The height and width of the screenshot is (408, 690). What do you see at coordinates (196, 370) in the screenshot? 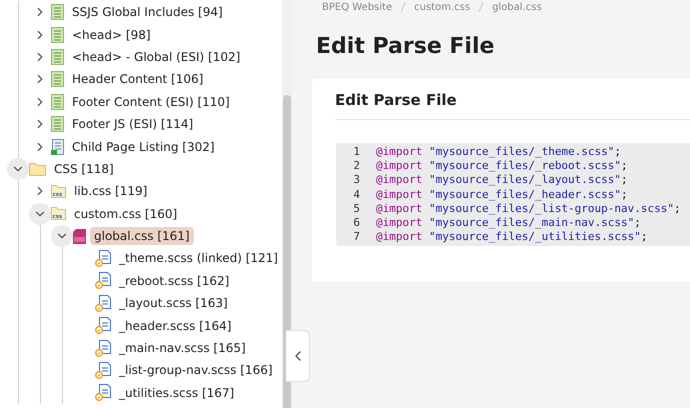
I see `tree-item: _list-group-nav.scss [166]` at bounding box center [196, 370].